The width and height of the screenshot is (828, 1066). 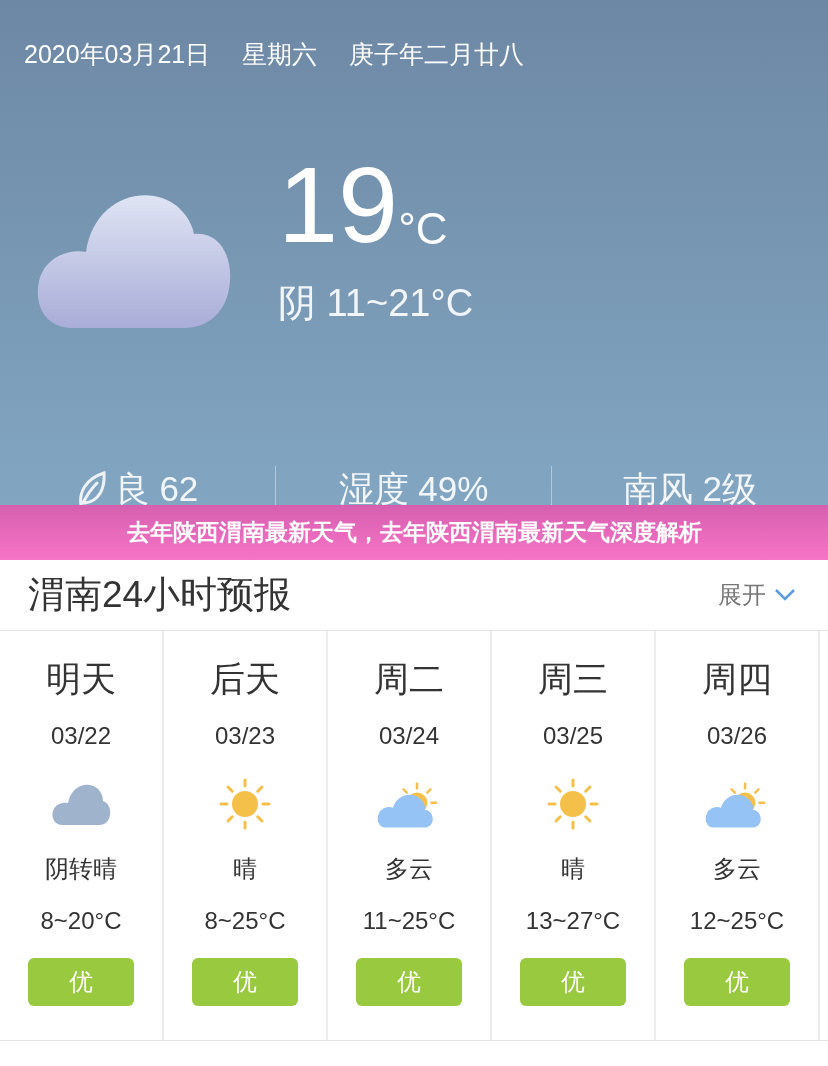 What do you see at coordinates (573, 736) in the screenshot?
I see `date-text: 03/25` at bounding box center [573, 736].